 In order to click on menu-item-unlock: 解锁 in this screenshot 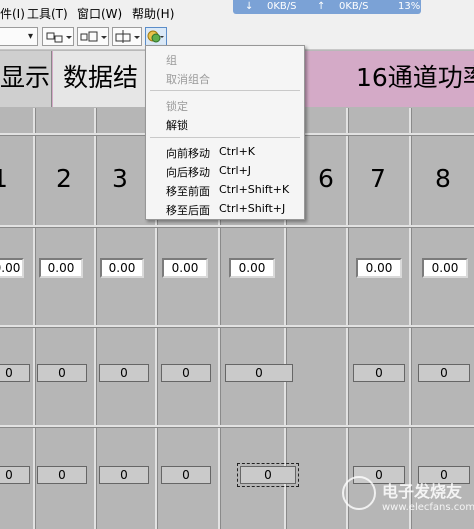, I will do `click(177, 125)`.